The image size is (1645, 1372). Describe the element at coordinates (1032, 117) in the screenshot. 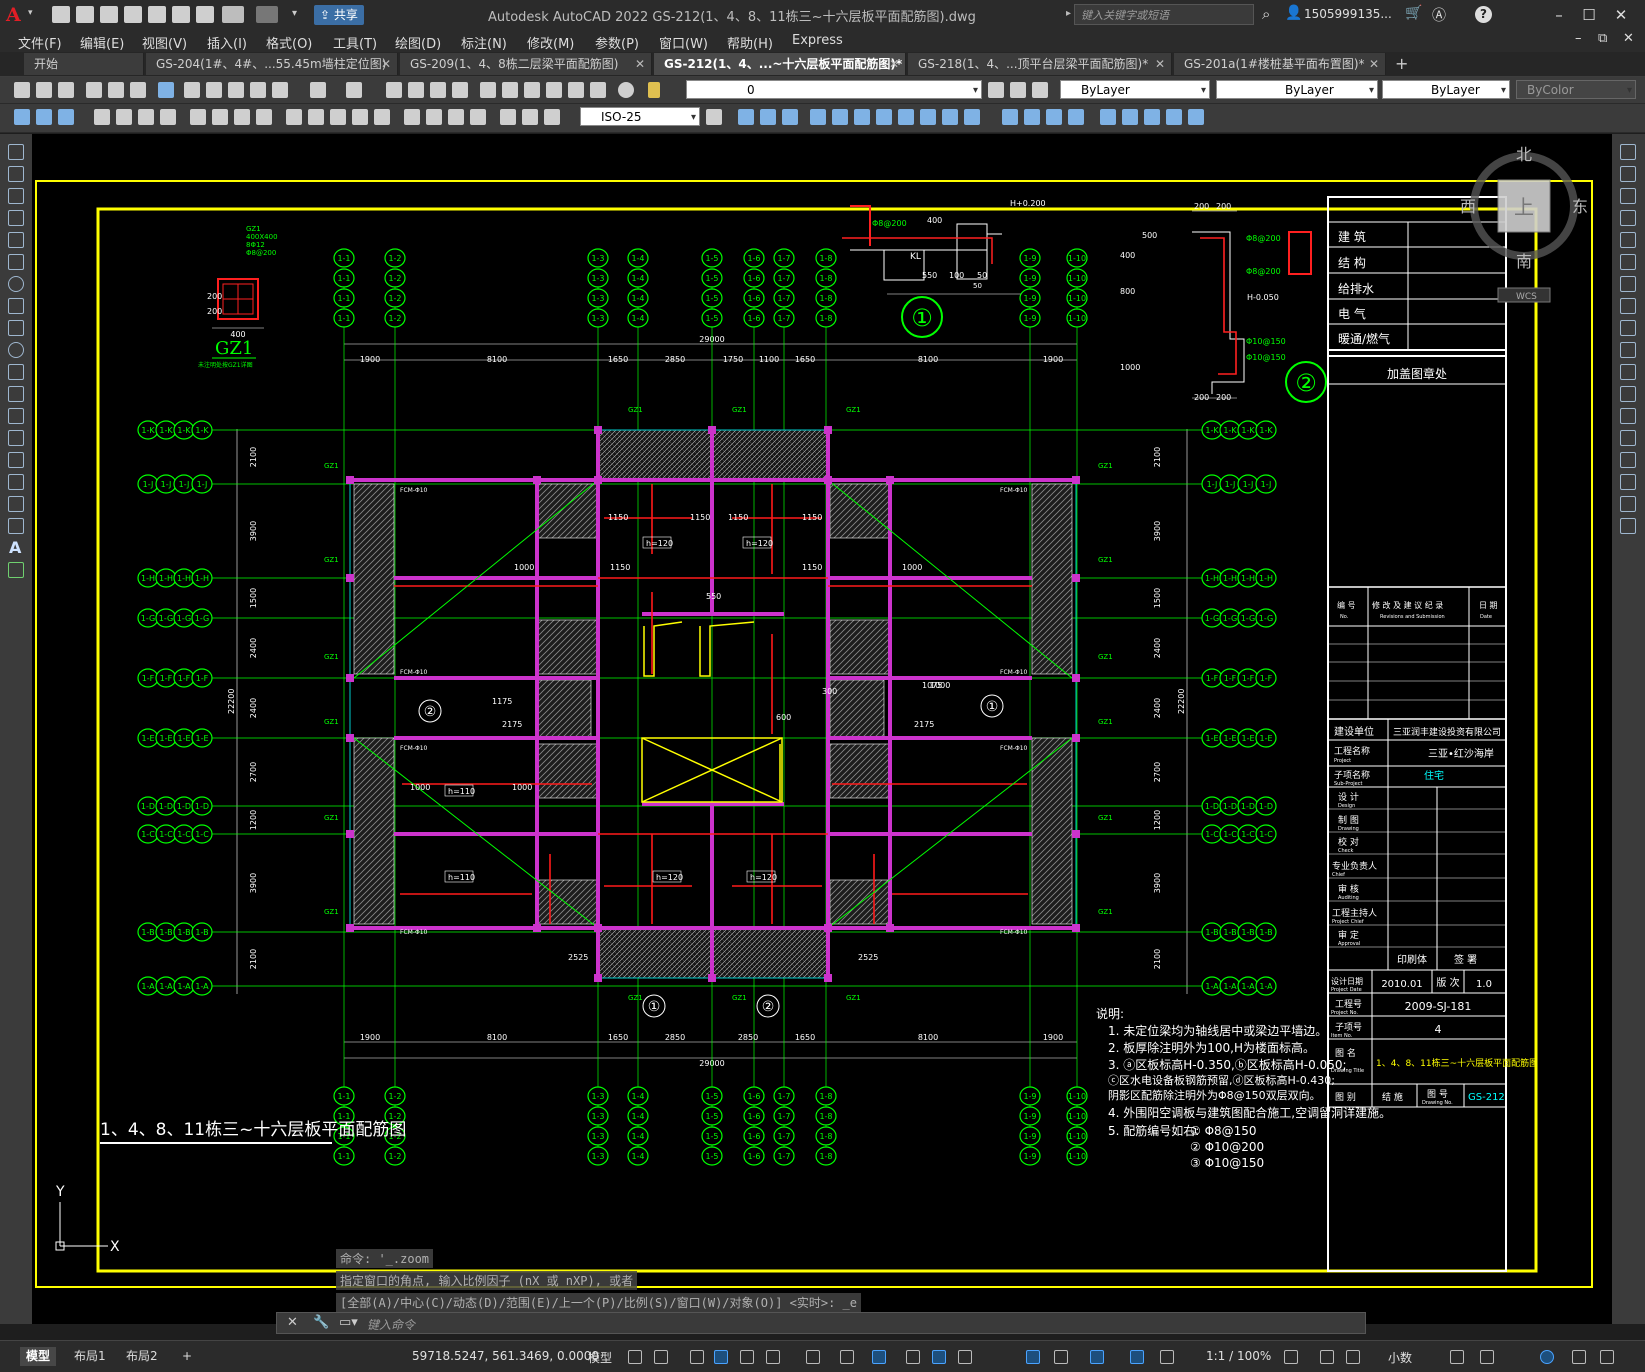

I see `3d-intersect-icon` at that location.